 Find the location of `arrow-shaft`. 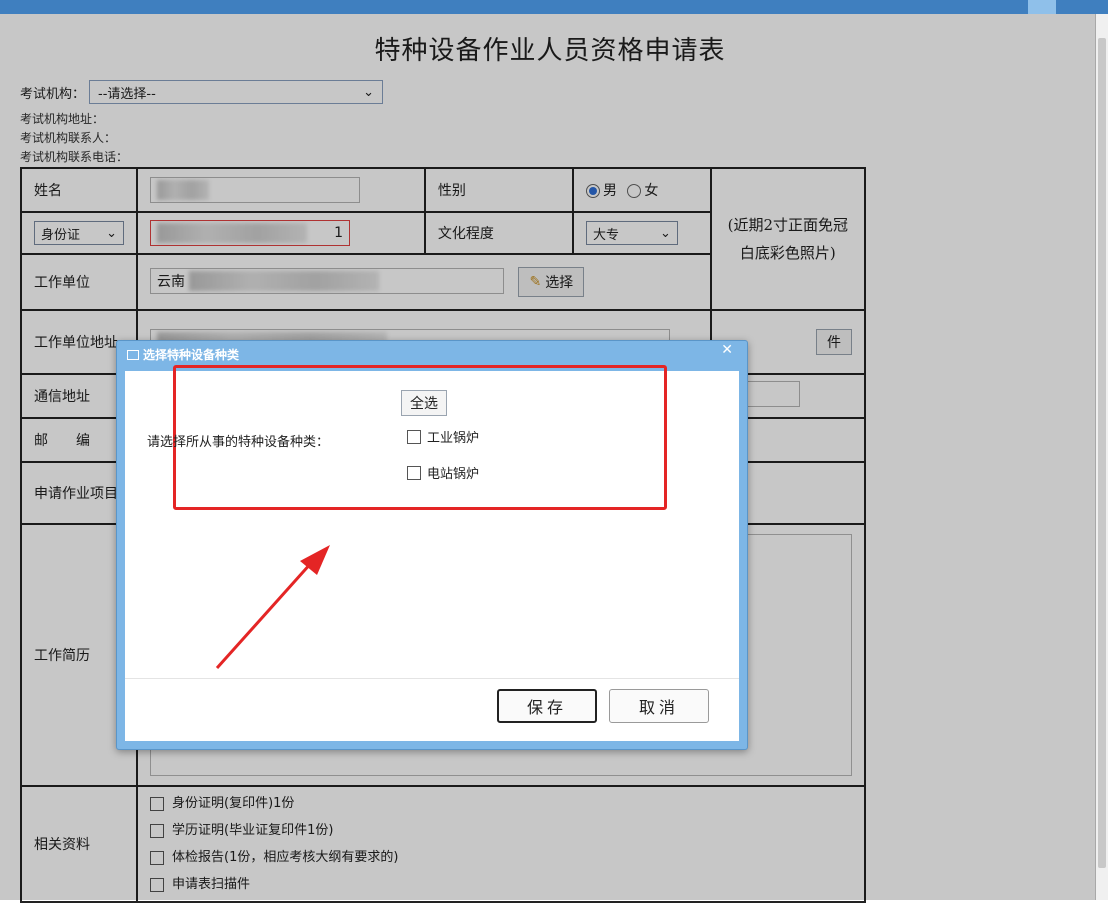

arrow-shaft is located at coordinates (264, 615).